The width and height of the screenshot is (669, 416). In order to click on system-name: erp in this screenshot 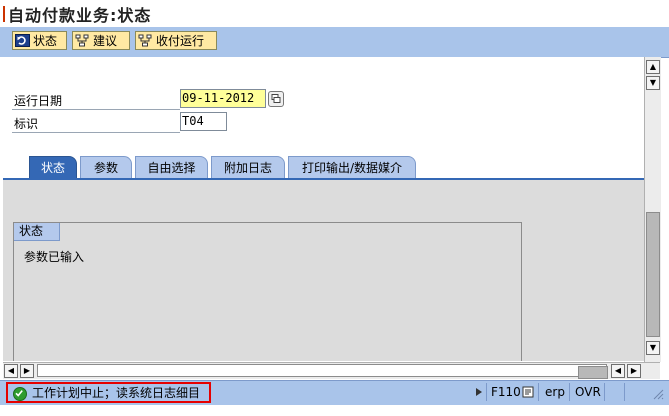, I will do `click(555, 392)`.